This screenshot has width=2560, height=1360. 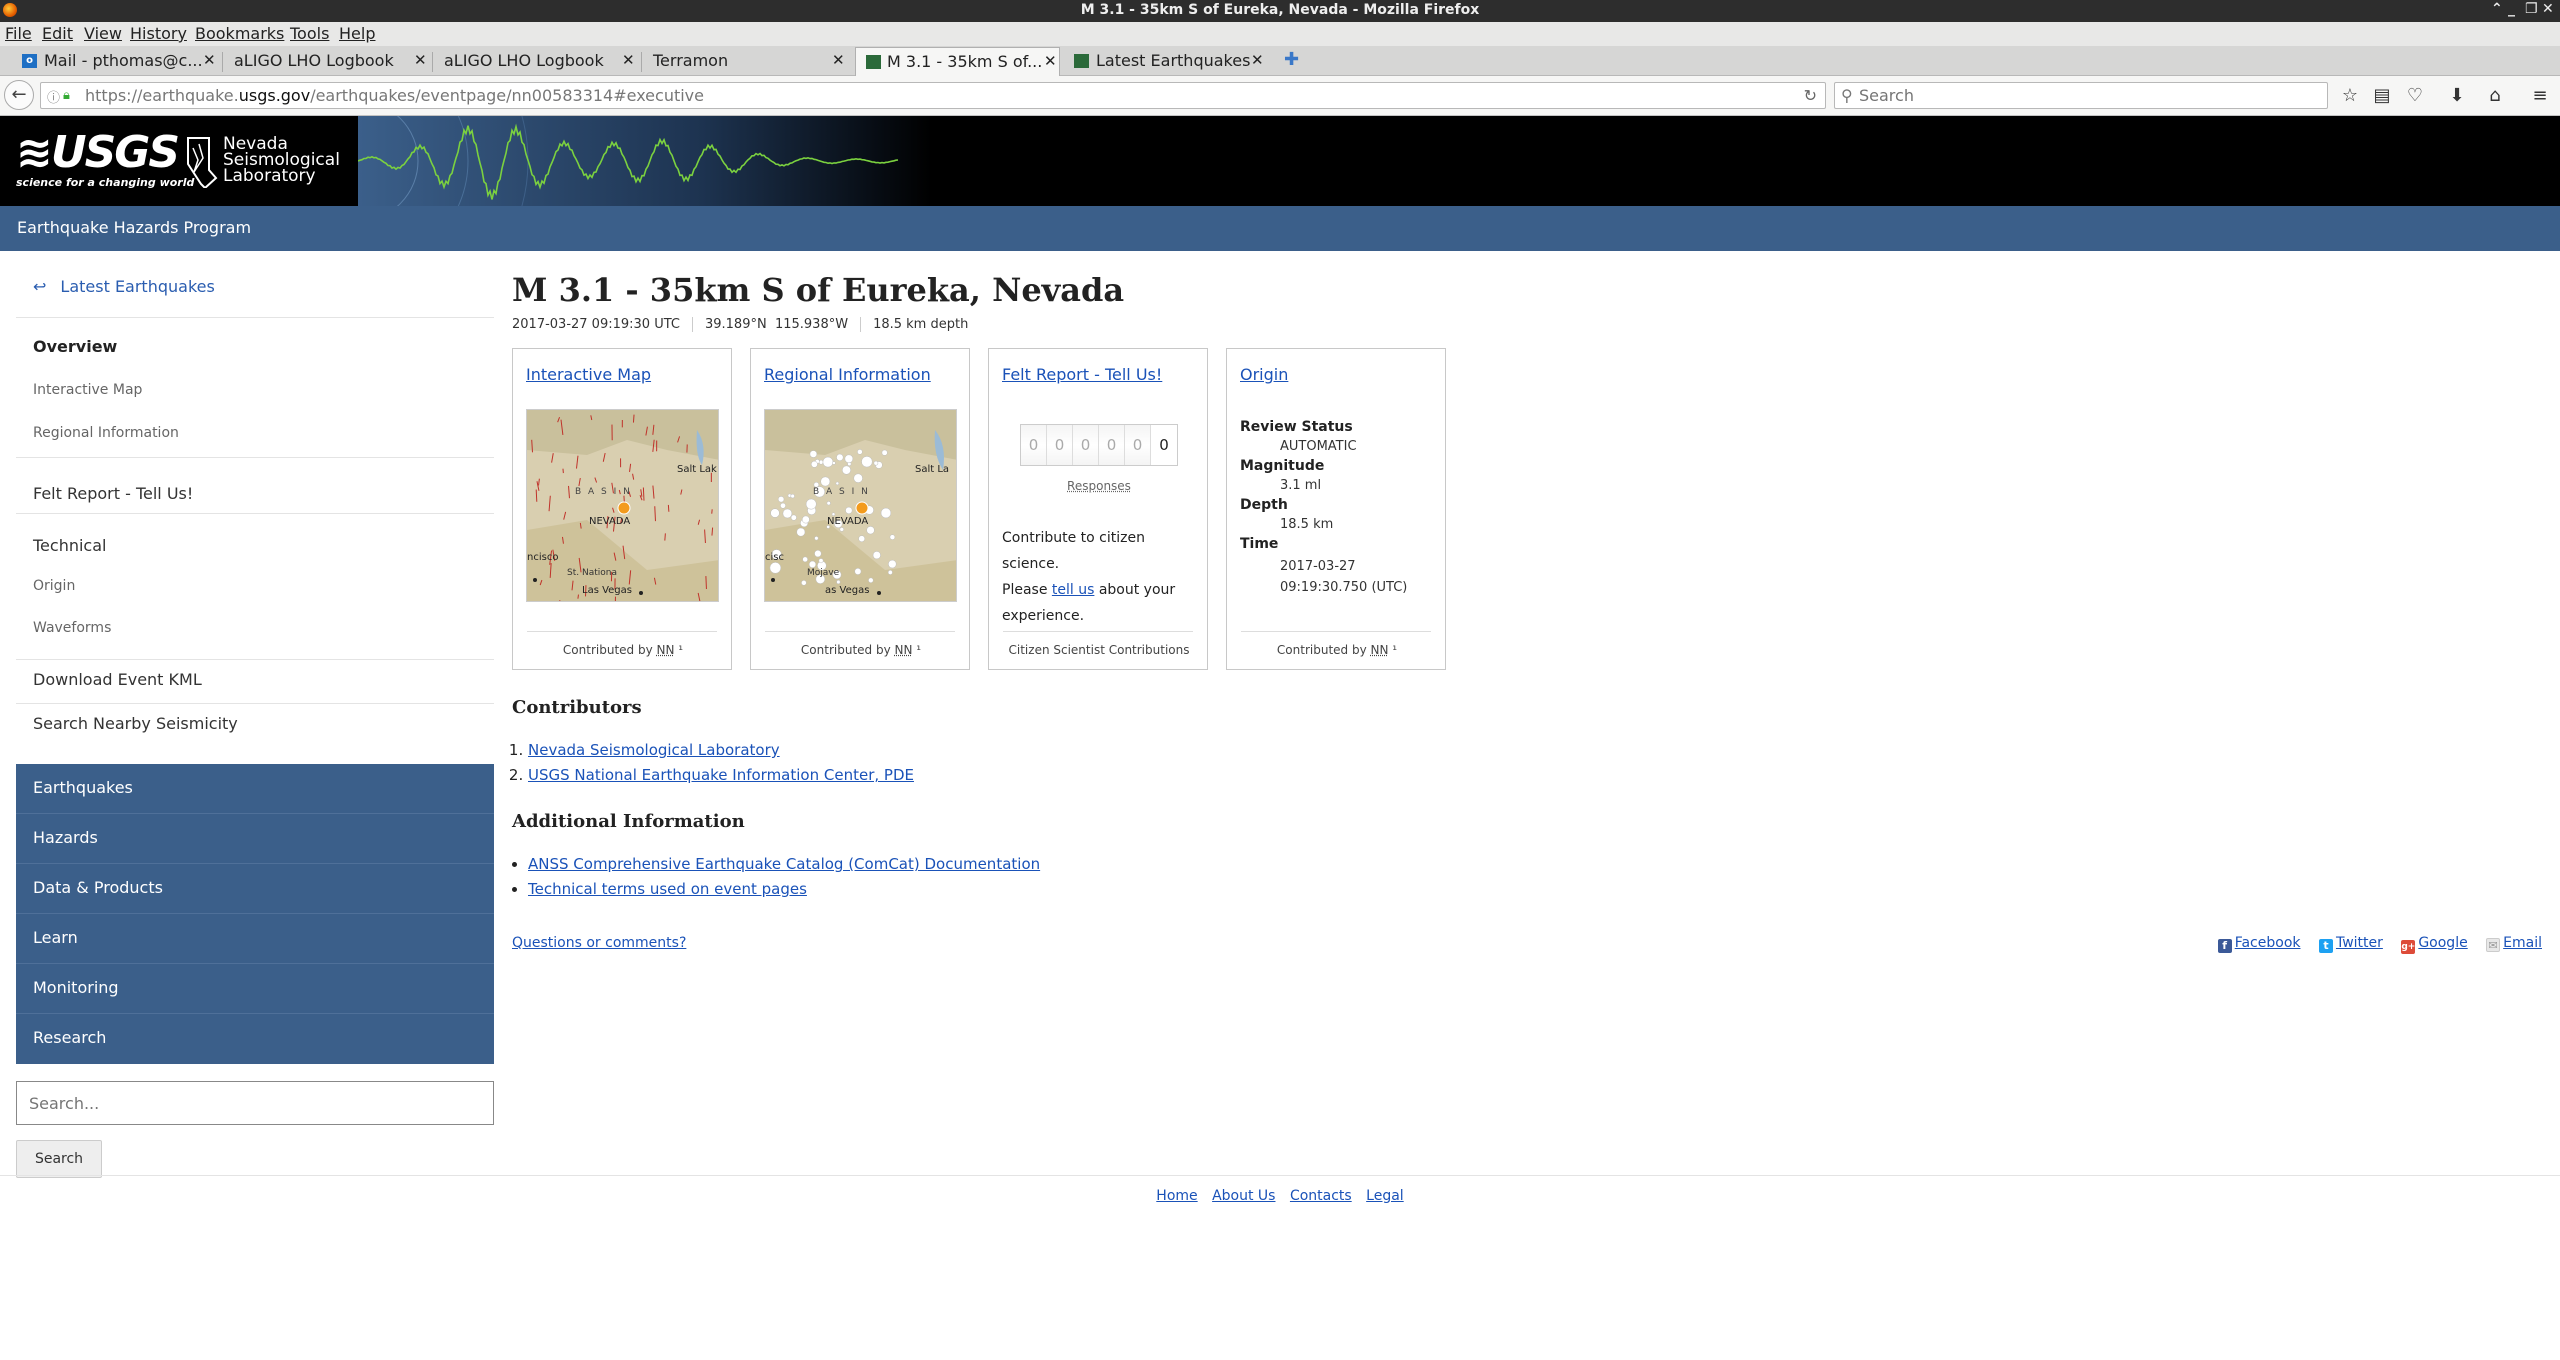 I want to click on lock-icon: 🔒︎, so click(x=66, y=95).